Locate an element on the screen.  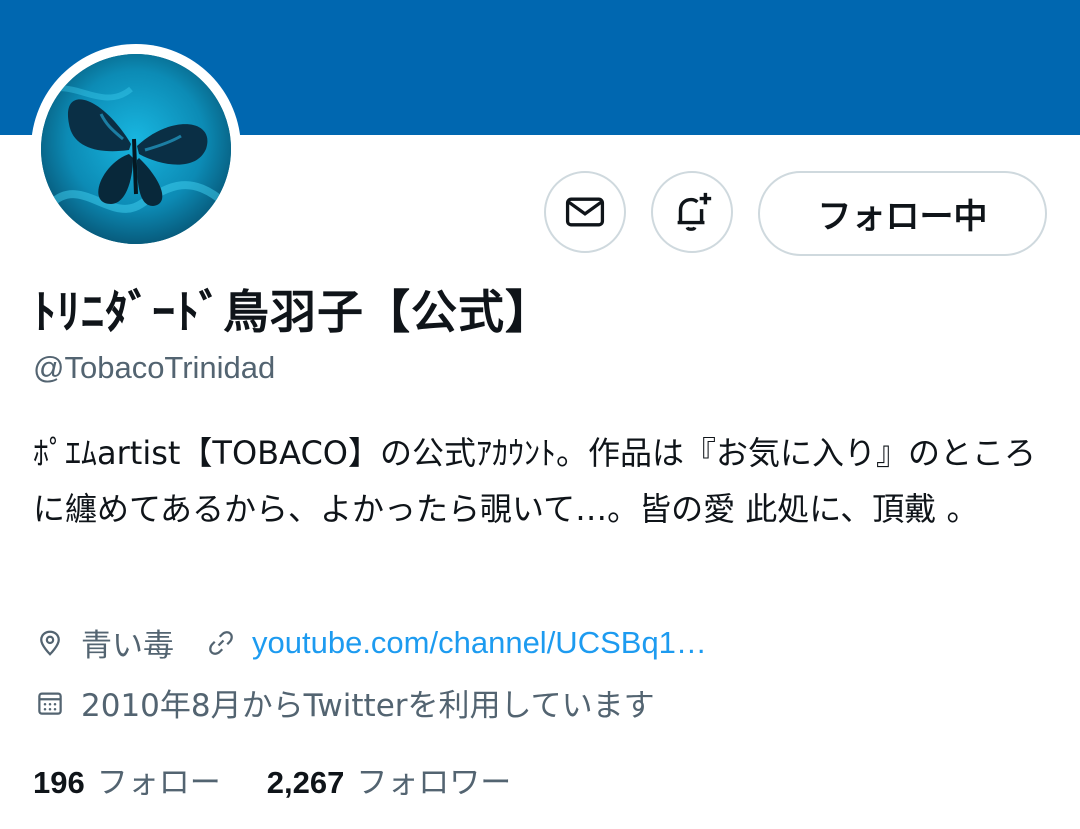
username-handle: @TobacoTrinidad is located at coordinates (154, 367).